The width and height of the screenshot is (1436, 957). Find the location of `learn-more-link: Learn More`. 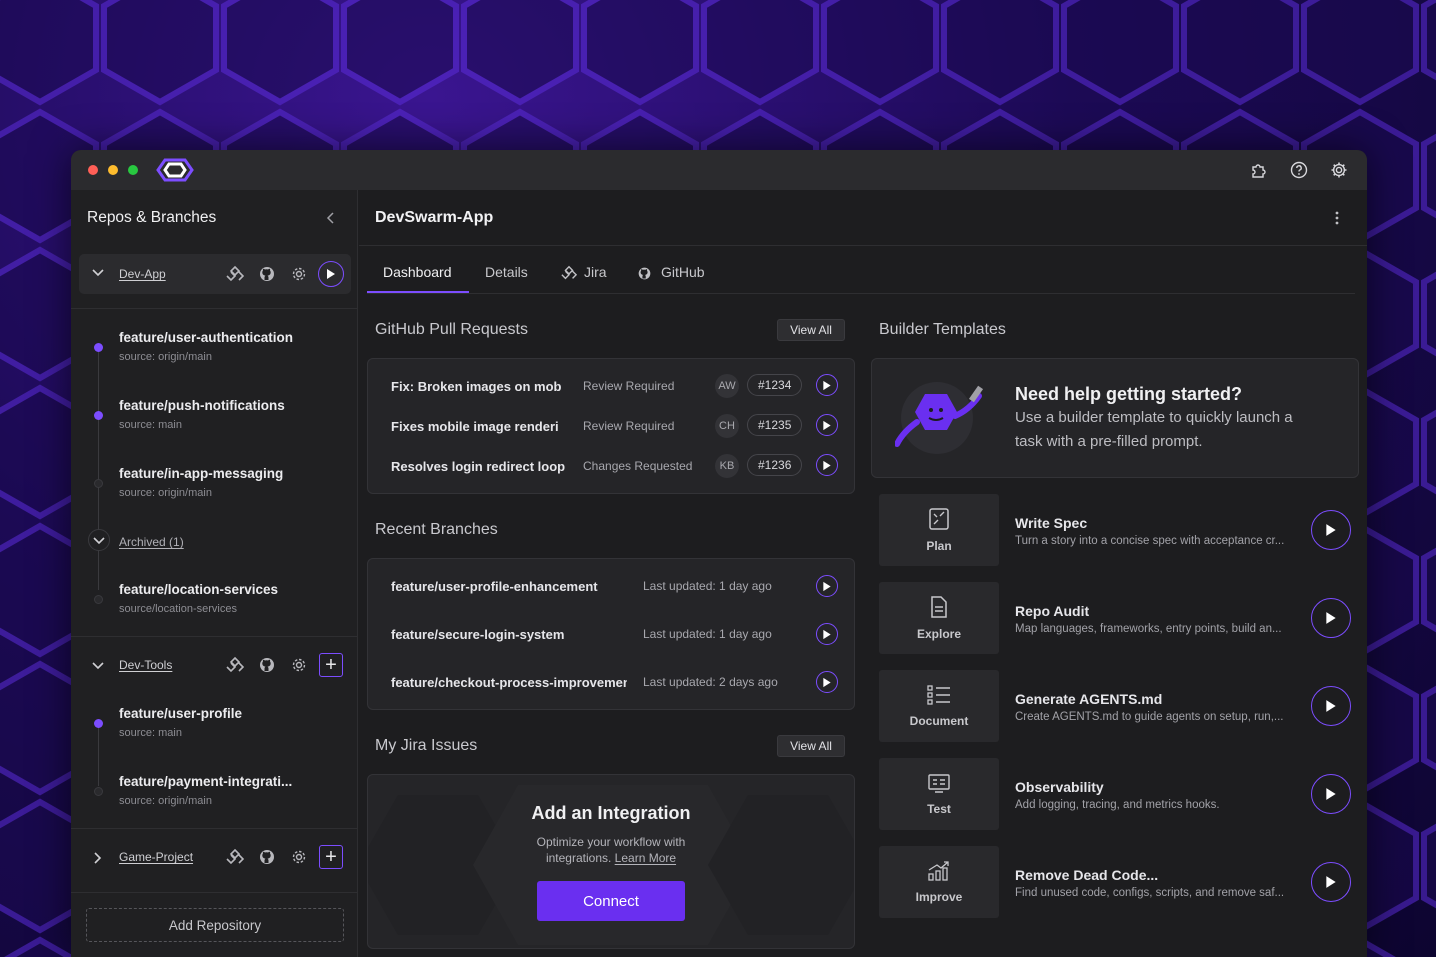

learn-more-link: Learn More is located at coordinates (645, 858).